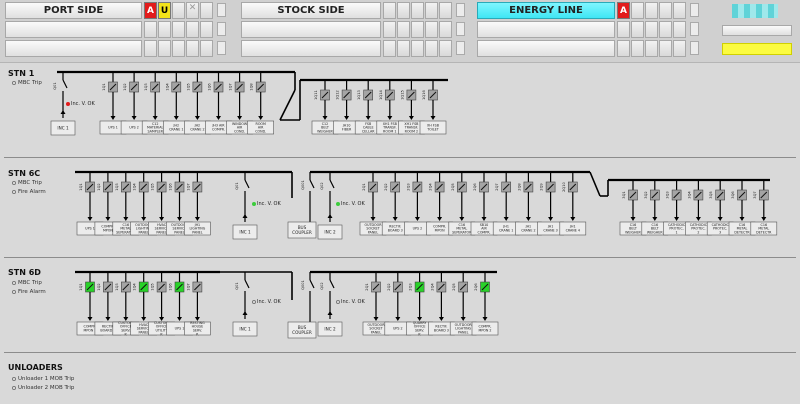 This screenshot has width=800, height=404. Describe the element at coordinates (573, 231) in the screenshot. I see `stn6c-bus-b-feeder-target-label-line: CRANE 4` at that location.